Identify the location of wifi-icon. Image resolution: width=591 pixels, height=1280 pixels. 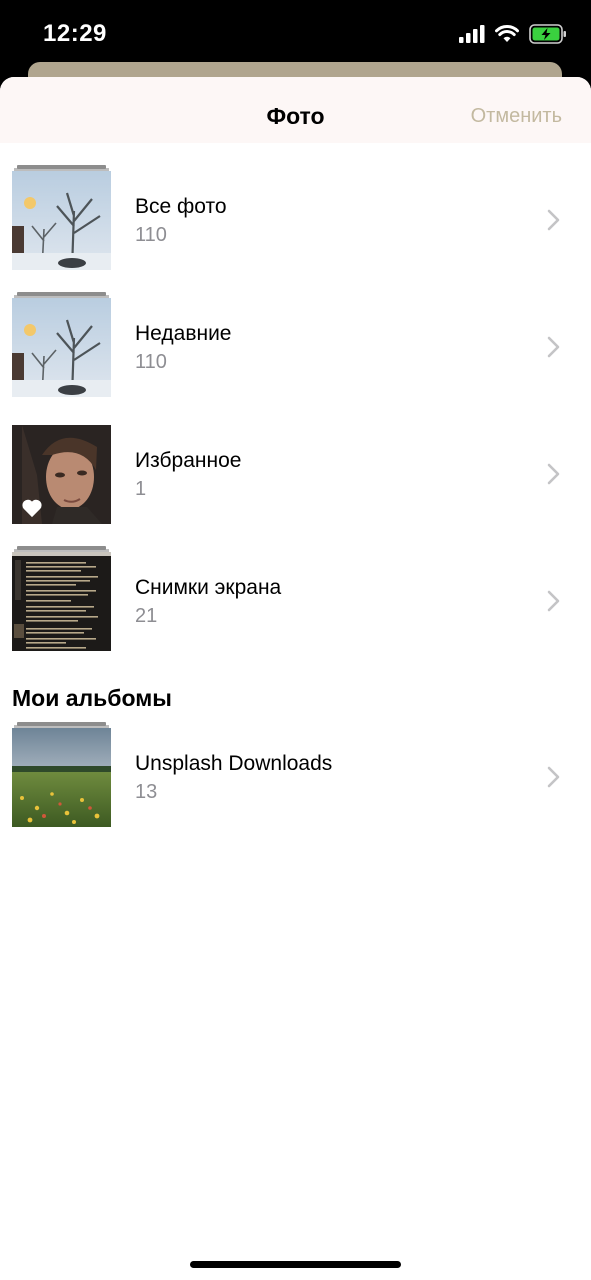
(507, 33).